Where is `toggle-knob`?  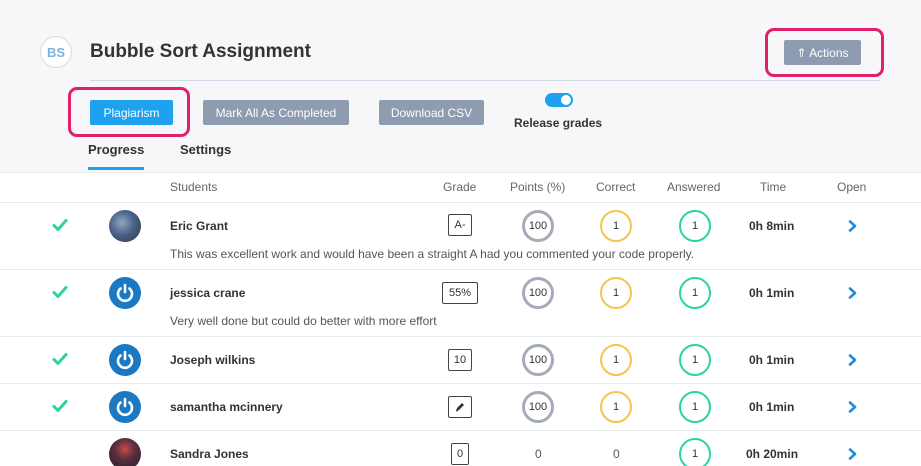 toggle-knob is located at coordinates (566, 100).